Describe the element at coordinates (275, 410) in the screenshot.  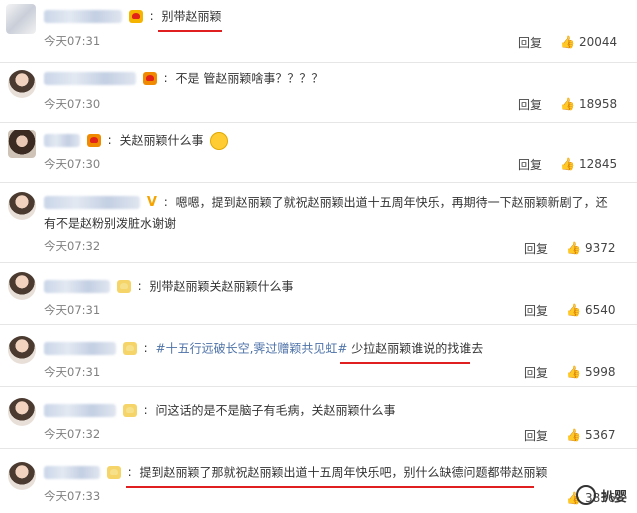
I see `comment-text: 问这话的是不是脑子有毛病，关赵丽颖什么事` at that location.